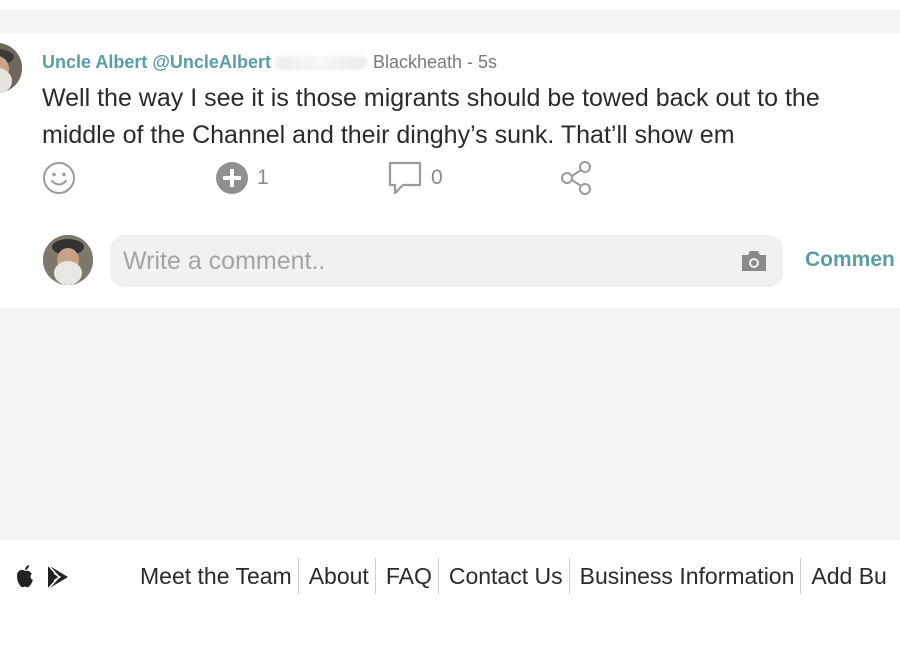 The height and width of the screenshot is (648, 900). I want to click on current-user-avatar, so click(68, 260).